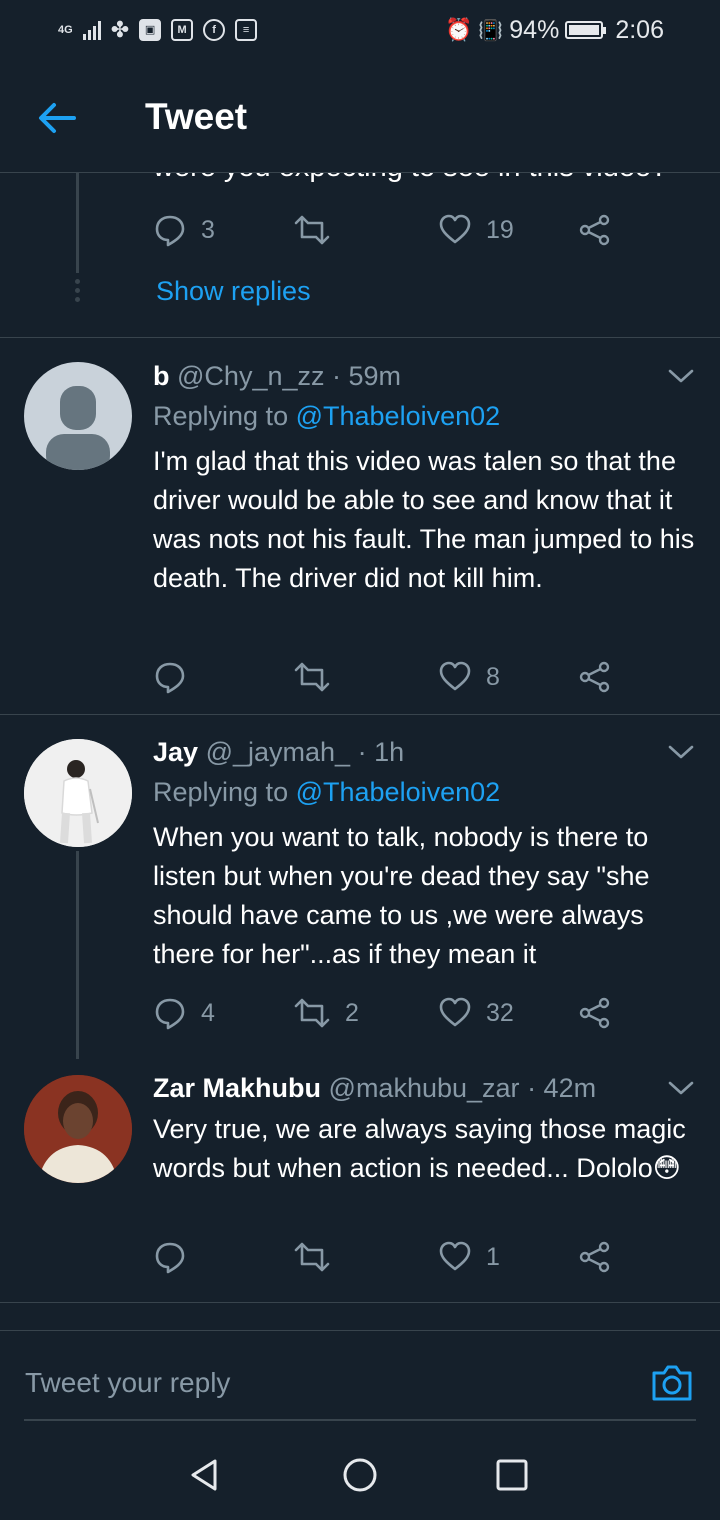  I want to click on display-name: b, so click(161, 376).